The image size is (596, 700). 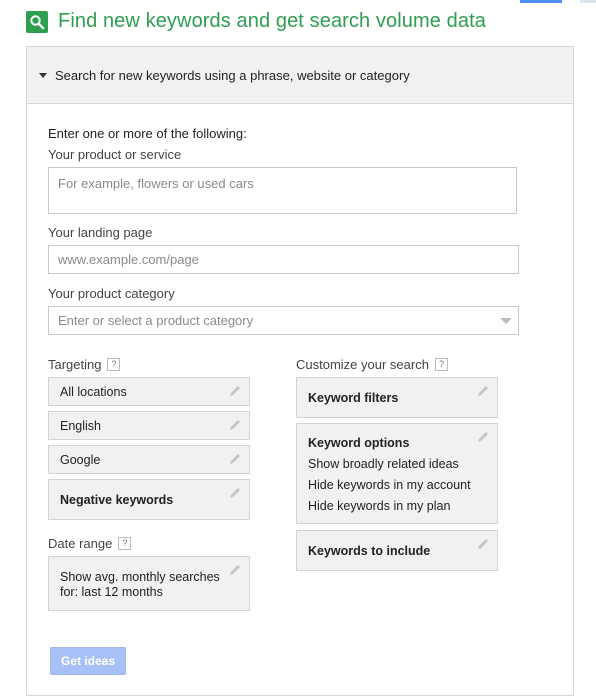 What do you see at coordinates (115, 154) in the screenshot?
I see `product-label: Your product or service` at bounding box center [115, 154].